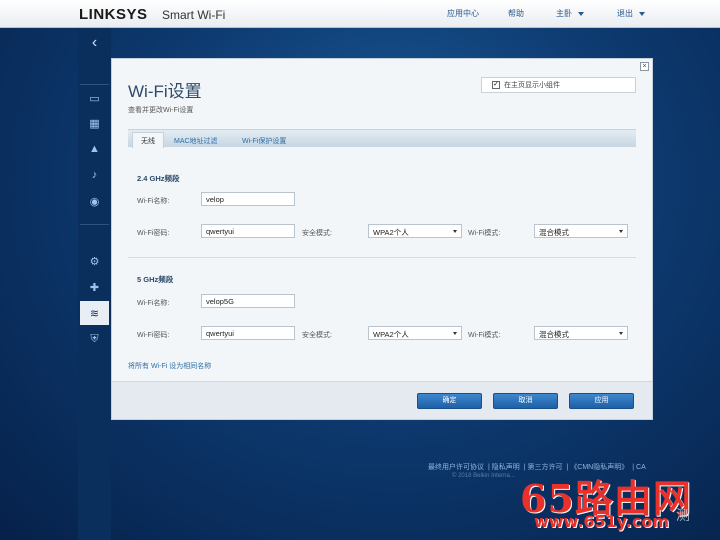 The width and height of the screenshot is (720, 540). I want to click on product-name: Smart Wi-Fi, so click(194, 15).